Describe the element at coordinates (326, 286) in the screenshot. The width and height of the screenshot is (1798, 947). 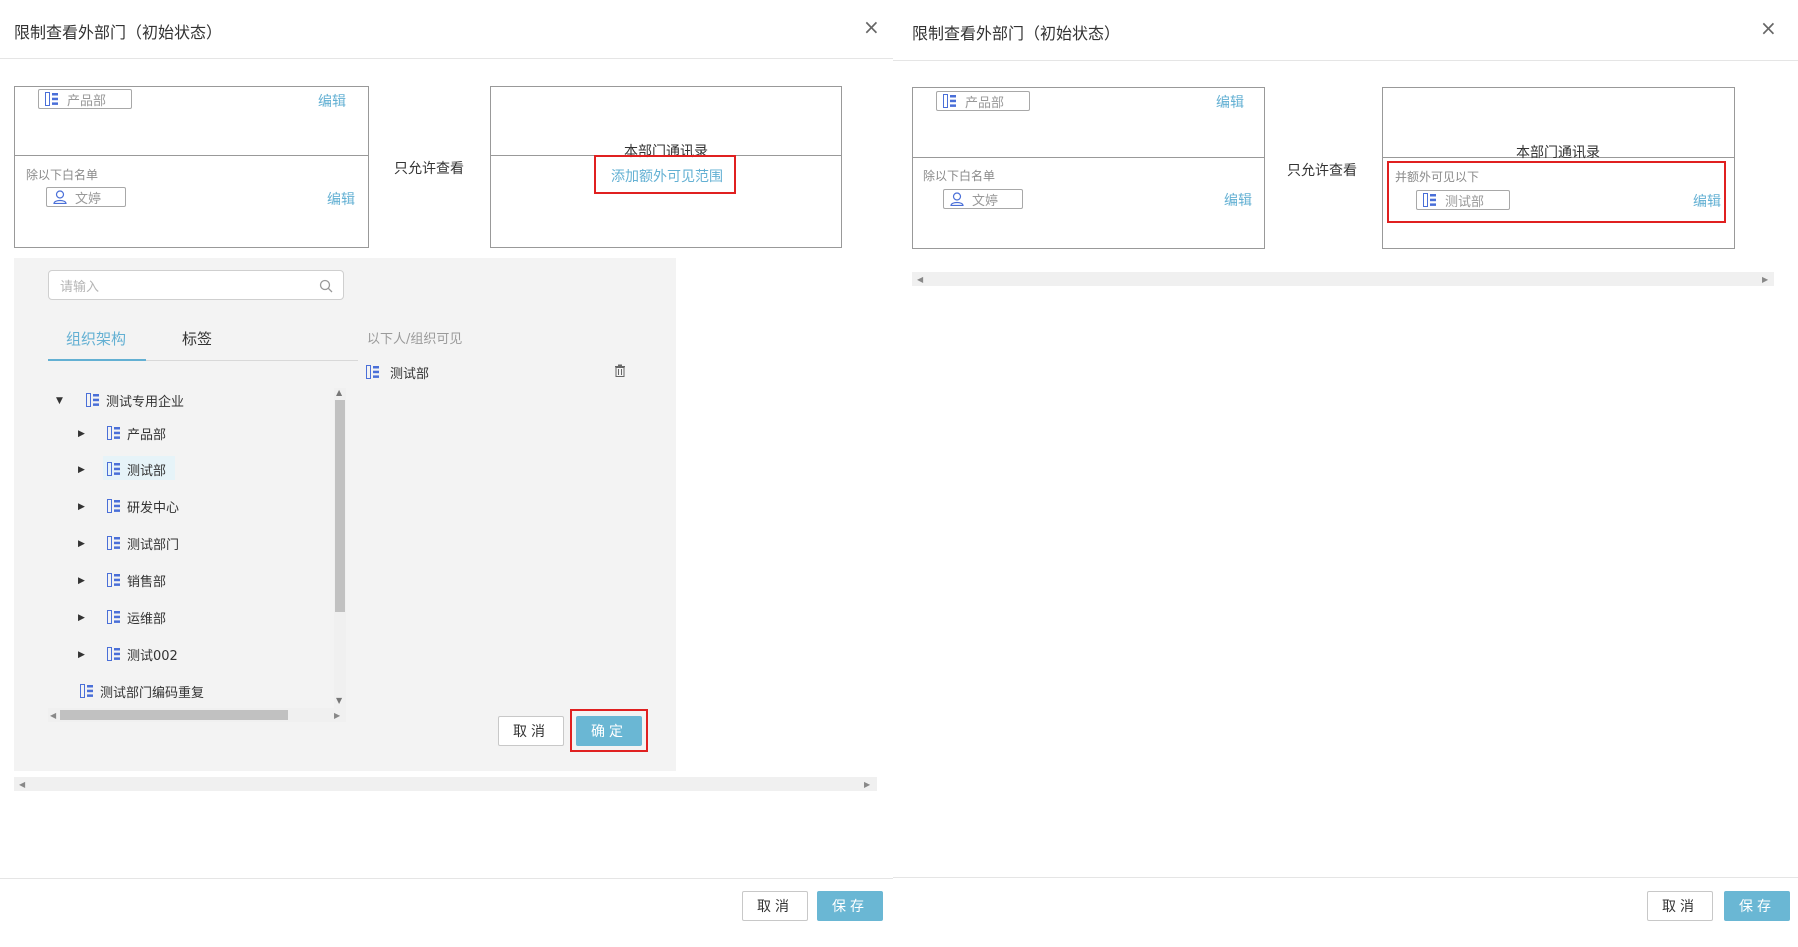
I see `search-icon` at that location.